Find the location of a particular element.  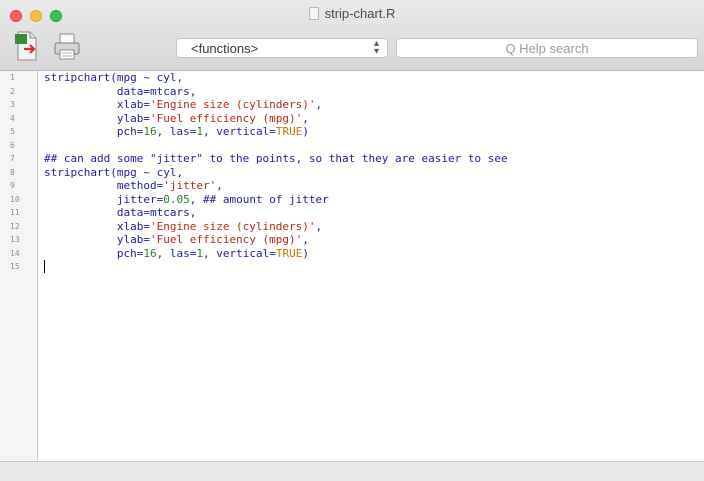

line-number: 3 is located at coordinates (12, 104).